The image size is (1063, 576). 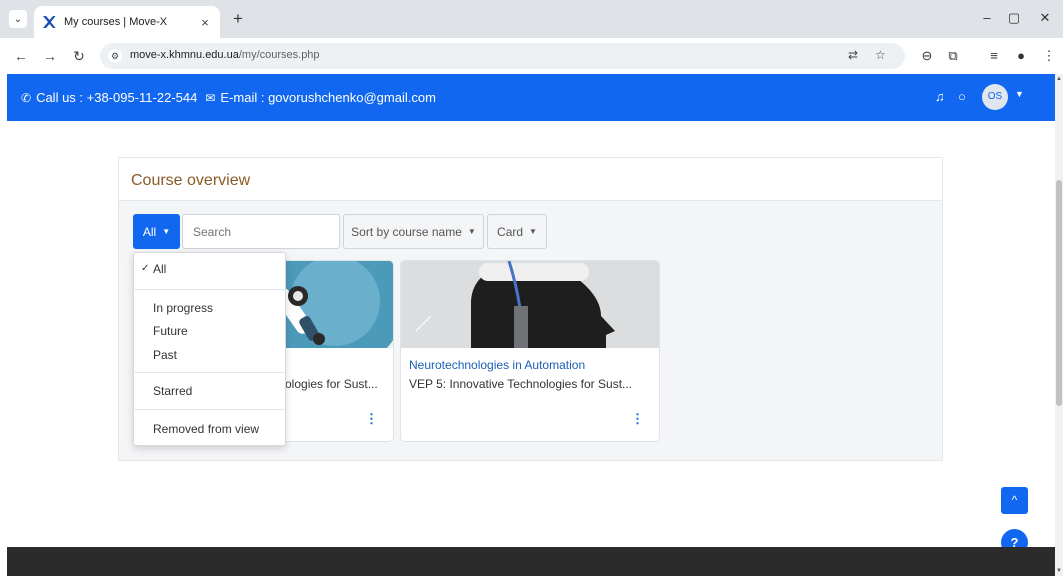 I want to click on browser-tab-strip: ⌄ My courses | Move-X × + – ▢ ✕, so click(x=531, y=19).